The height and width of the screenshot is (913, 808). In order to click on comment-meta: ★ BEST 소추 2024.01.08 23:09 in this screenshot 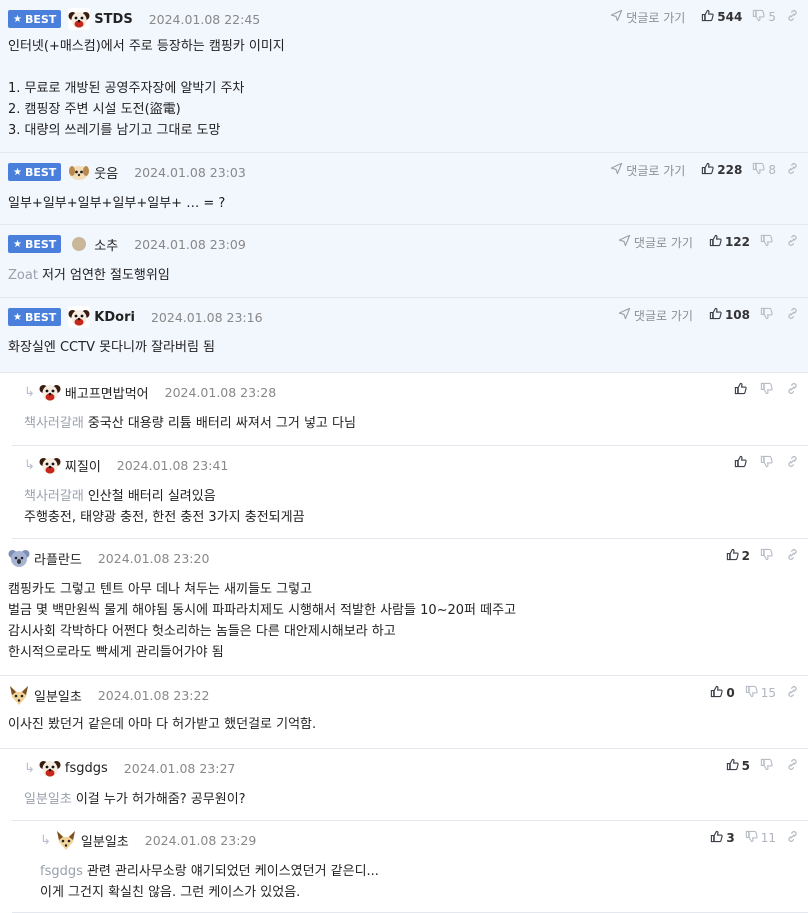, I will do `click(127, 244)`.